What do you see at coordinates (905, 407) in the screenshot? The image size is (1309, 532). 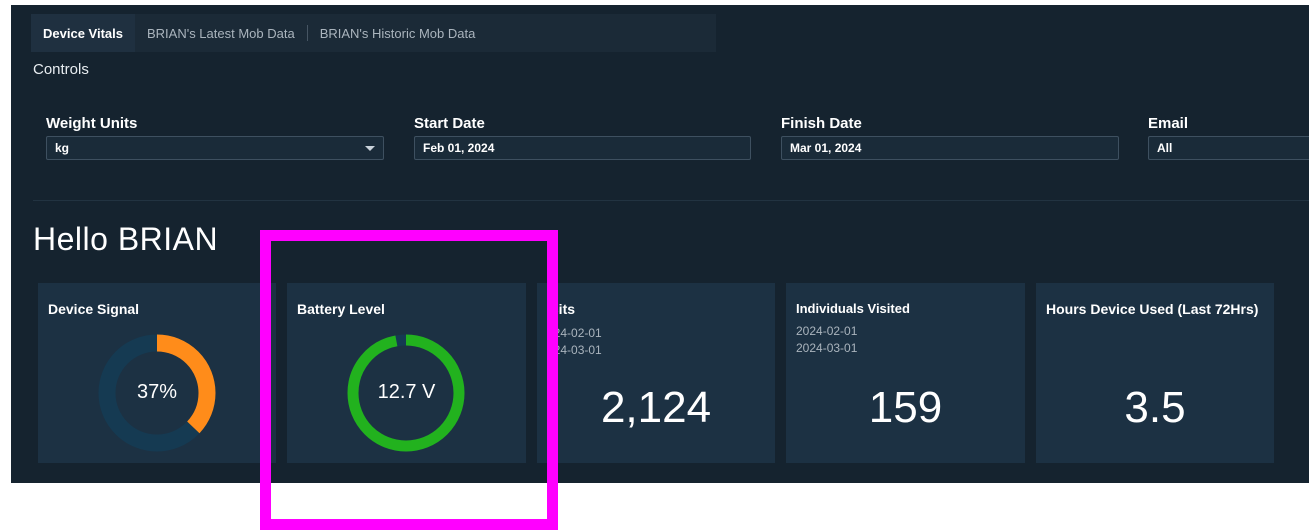 I see `individuals-visited-value: 159` at bounding box center [905, 407].